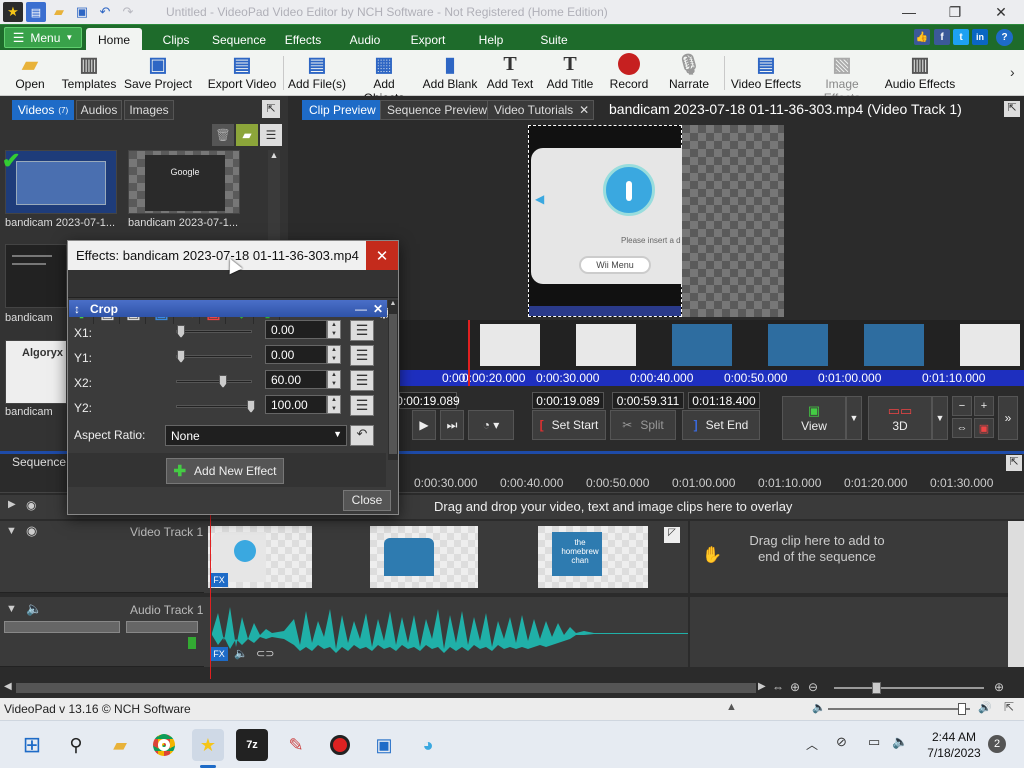  What do you see at coordinates (184, 182) in the screenshot?
I see `media-thumbnail: Google` at bounding box center [184, 182].